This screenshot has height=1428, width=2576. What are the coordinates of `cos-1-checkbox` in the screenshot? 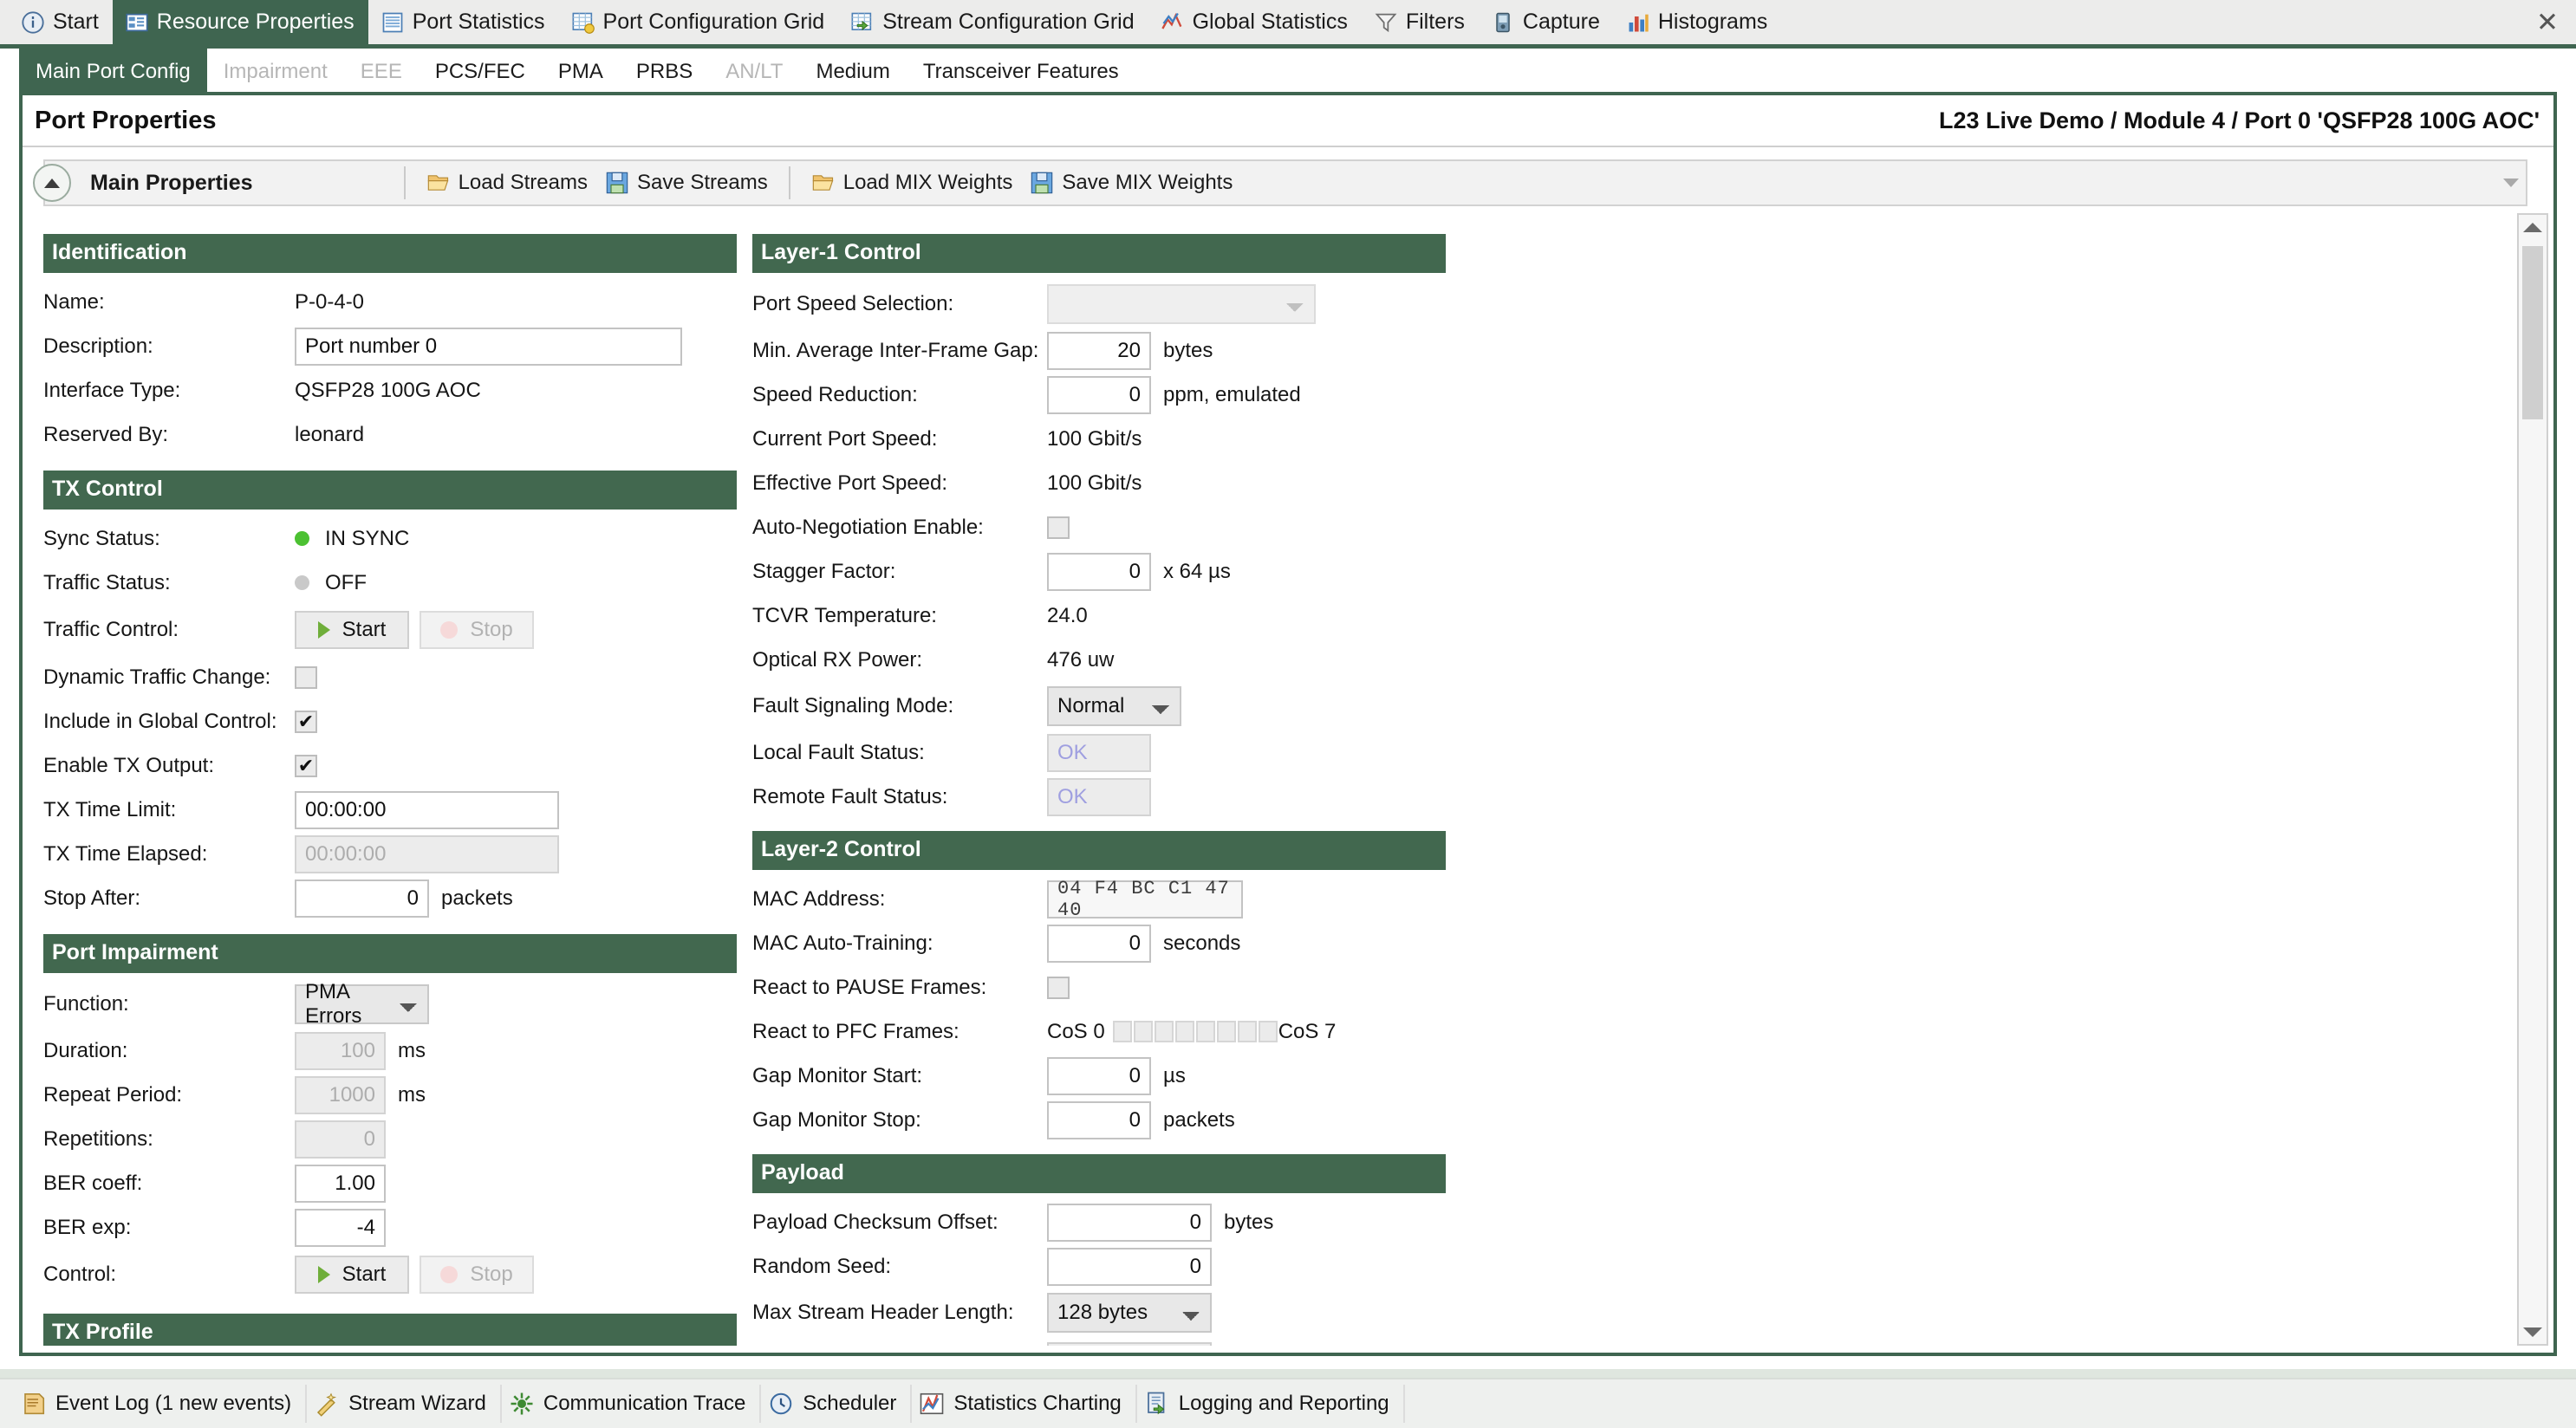 It's located at (1143, 1031).